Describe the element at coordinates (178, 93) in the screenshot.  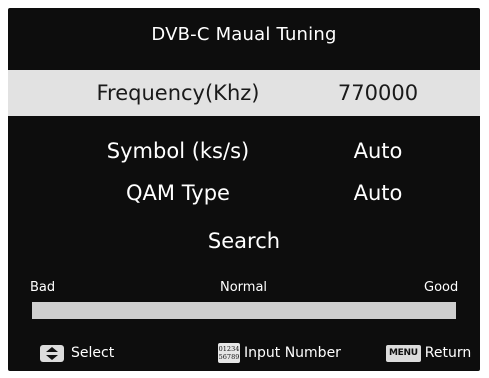
I see `frequency-label: Frequency(Khz)` at that location.